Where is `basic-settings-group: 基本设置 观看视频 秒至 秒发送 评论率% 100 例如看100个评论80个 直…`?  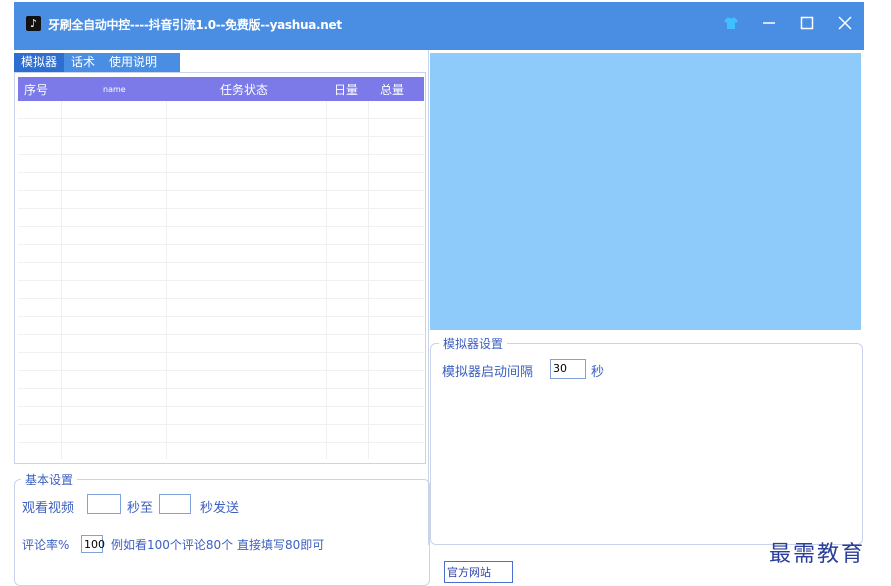
basic-settings-group: 基本设置 观看视频 秒至 秒发送 评论率% 100 例如看100个评论80个 直… is located at coordinates (222, 528).